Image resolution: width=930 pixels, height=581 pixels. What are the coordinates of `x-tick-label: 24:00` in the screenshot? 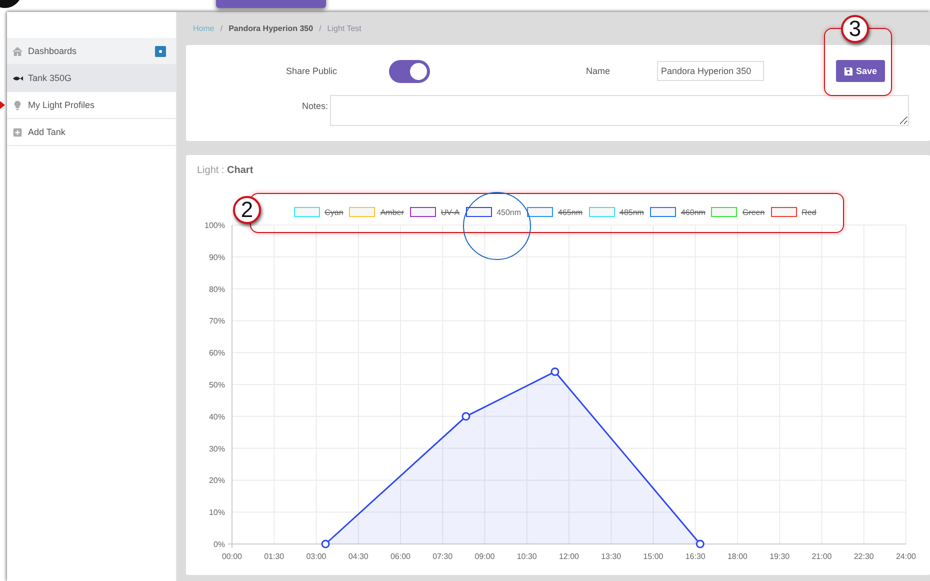 It's located at (906, 556).